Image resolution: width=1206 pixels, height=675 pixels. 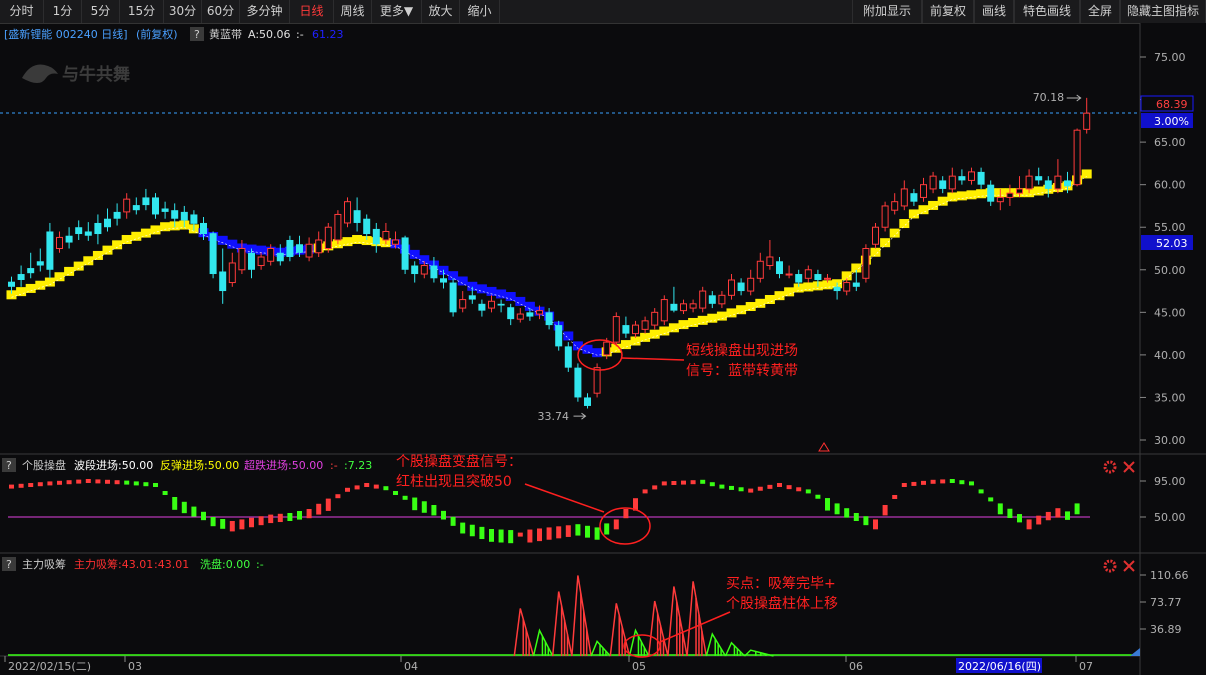 I want to click on gear-hole-p3, so click(x=1110, y=566).